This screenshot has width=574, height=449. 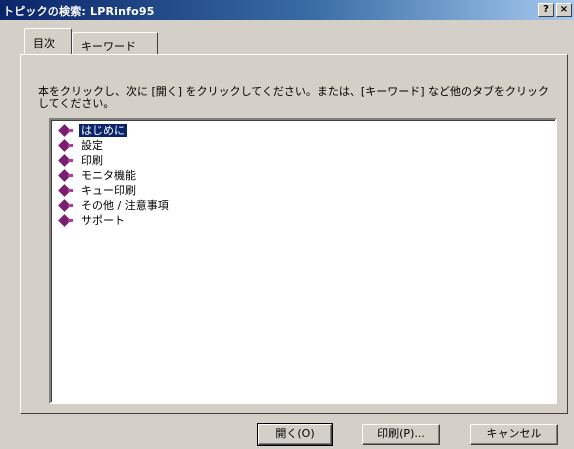 I want to click on cancel-button: キャンセル, so click(x=514, y=434).